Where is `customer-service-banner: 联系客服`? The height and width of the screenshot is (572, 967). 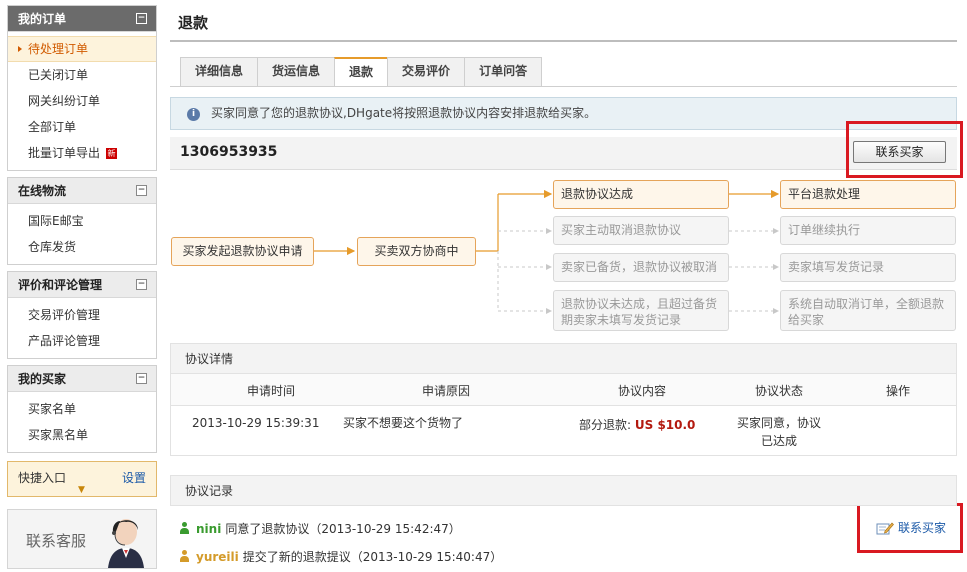 customer-service-banner: 联系客服 is located at coordinates (82, 539).